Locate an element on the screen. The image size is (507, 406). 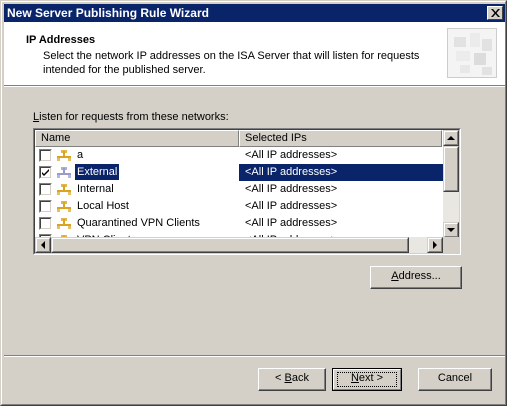
horizontal-scrollbar is located at coordinates (239, 245).